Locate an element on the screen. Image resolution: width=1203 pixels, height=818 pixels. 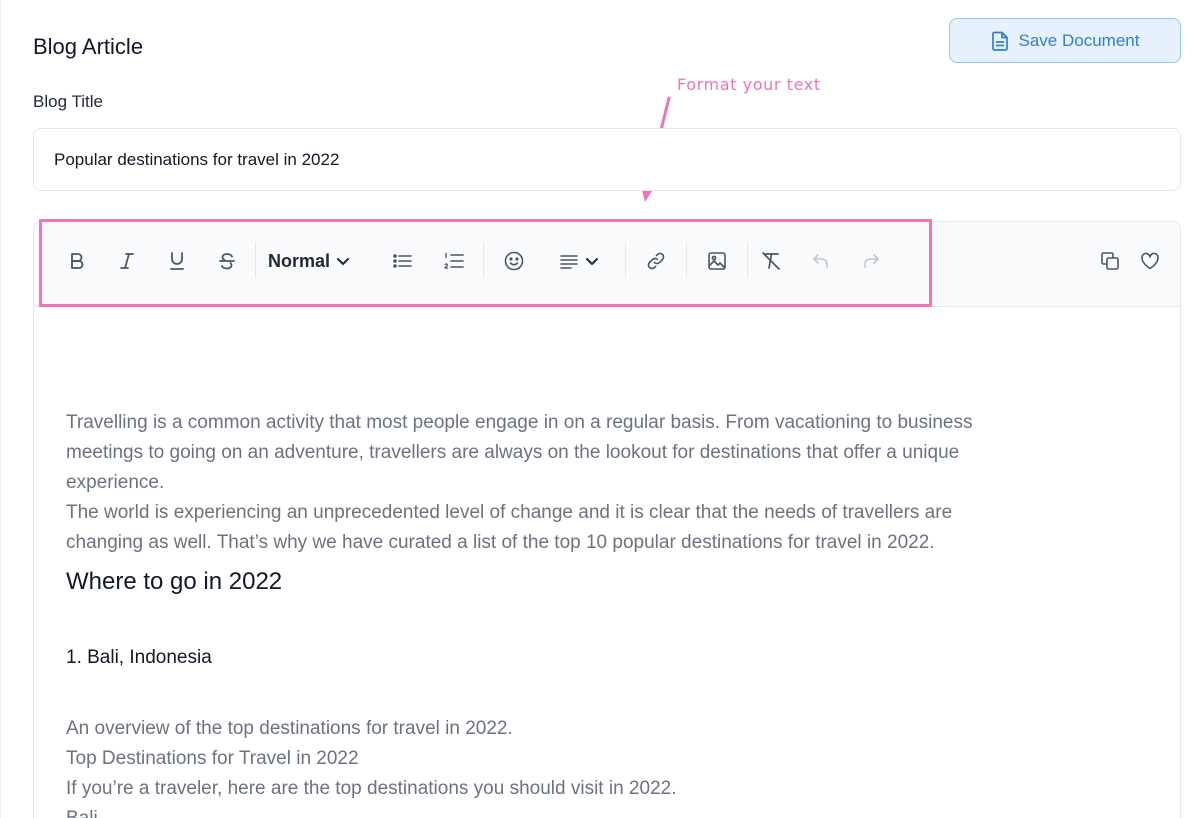
heading-select: Normal is located at coordinates (313, 261).